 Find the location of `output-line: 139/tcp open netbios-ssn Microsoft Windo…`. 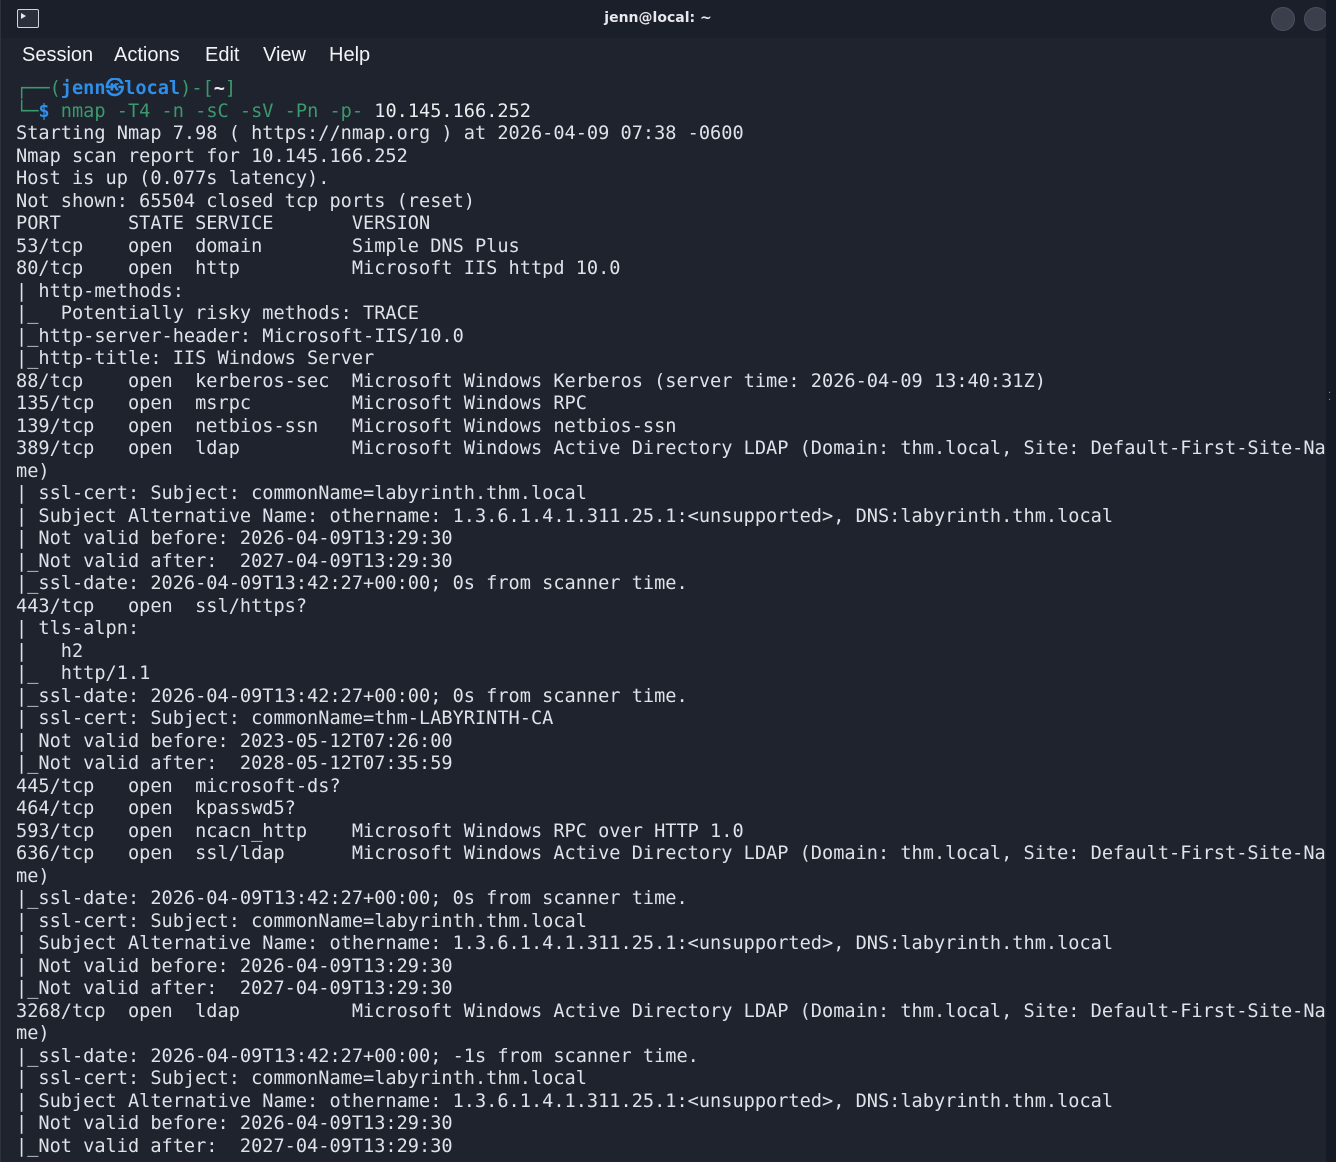

output-line: 139/tcp open netbios-ssn Microsoft Windo… is located at coordinates (346, 426).